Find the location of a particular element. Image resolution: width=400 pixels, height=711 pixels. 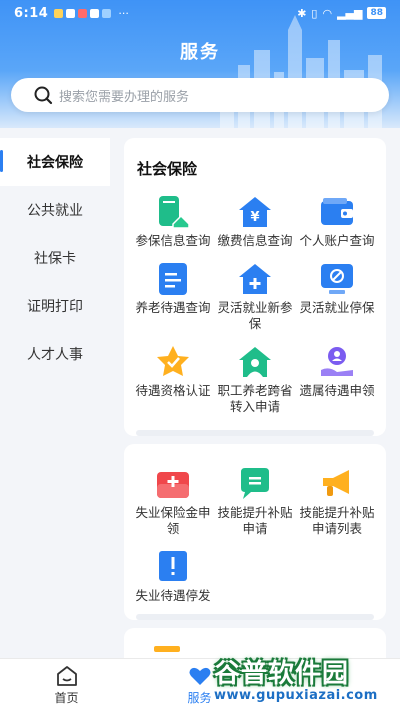

service-label: 失业待遇停发 is located at coordinates (173, 595).